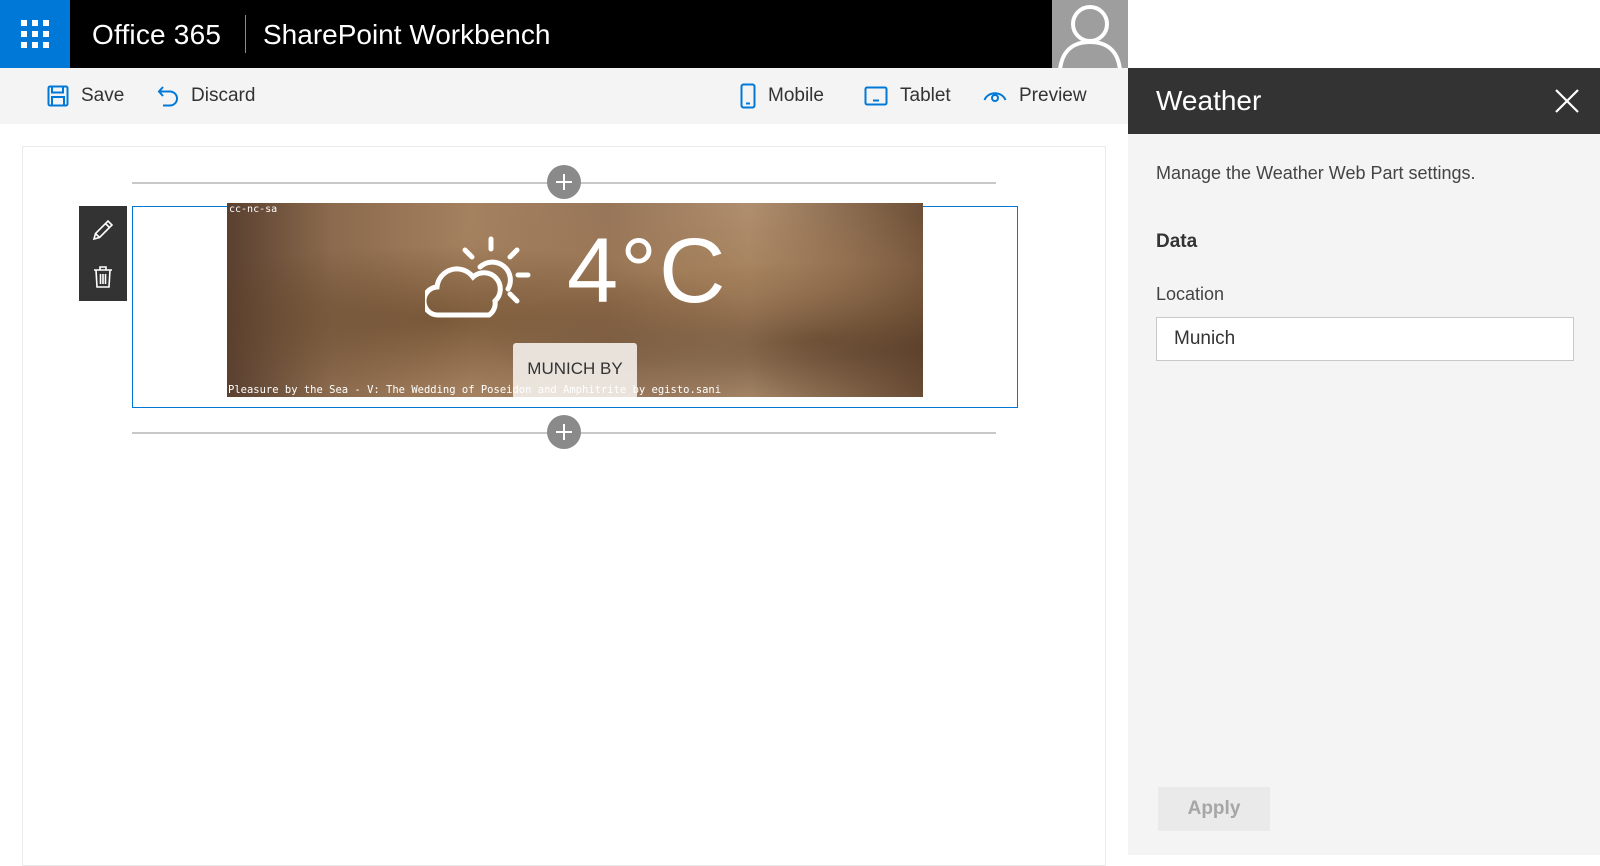 Image resolution: width=1600 pixels, height=866 pixels. Describe the element at coordinates (253, 209) in the screenshot. I see `license-credit: cc-nc-sa` at that location.